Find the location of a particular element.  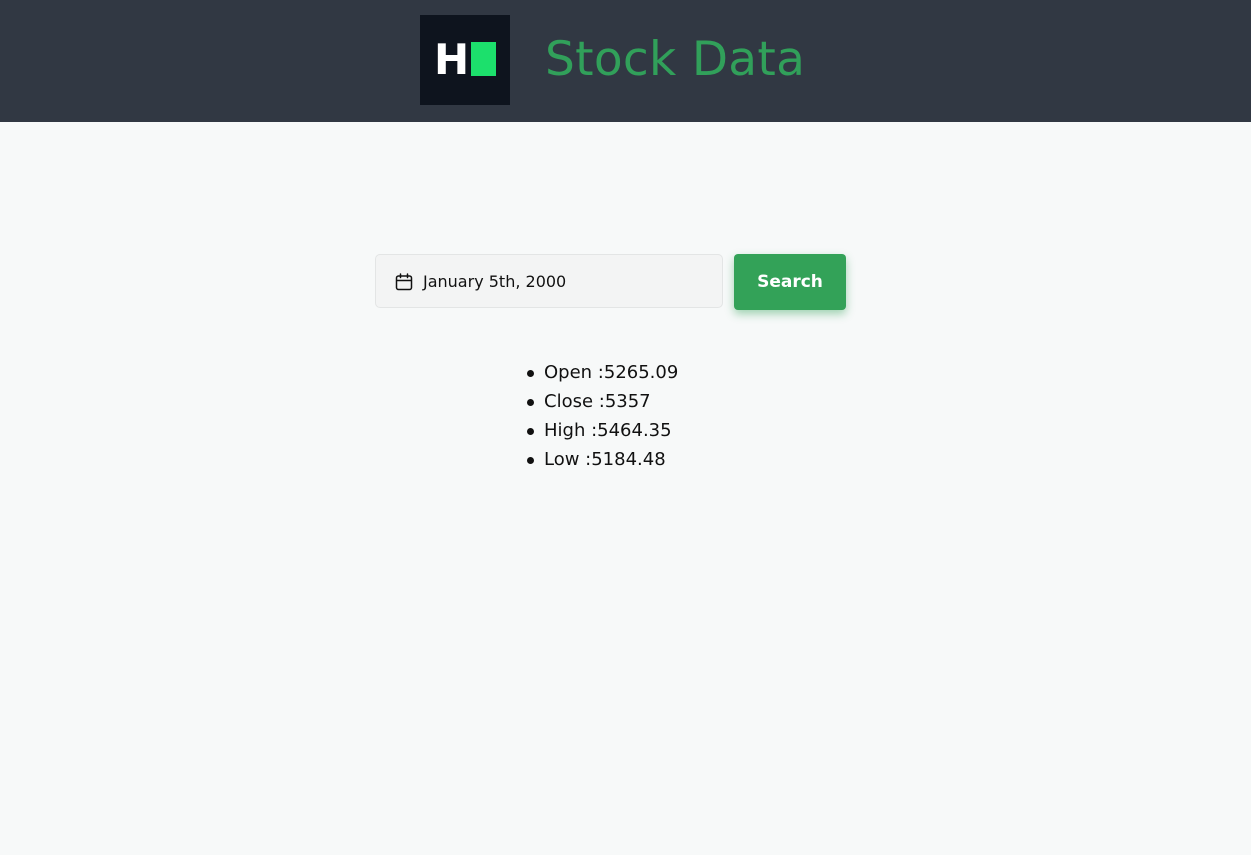

result-high: High :5464.35 is located at coordinates (601, 430).